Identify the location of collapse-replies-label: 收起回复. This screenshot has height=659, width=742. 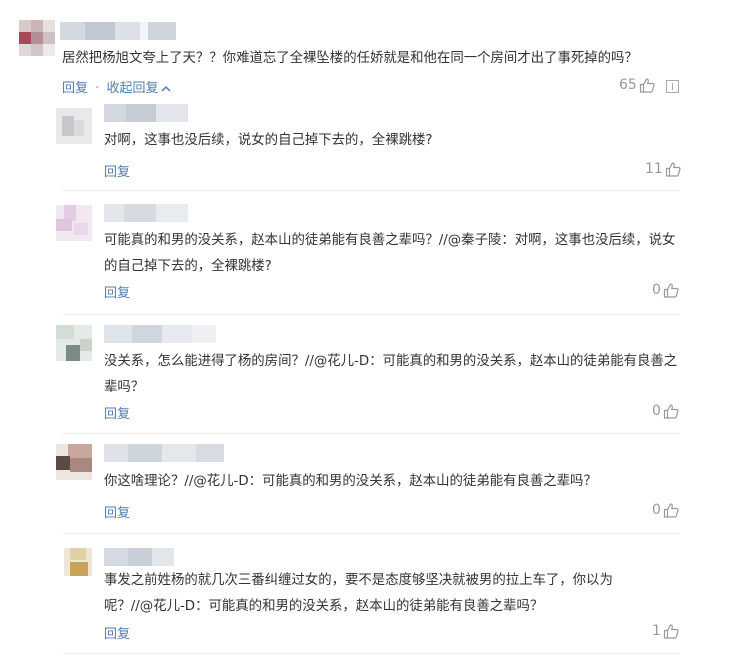
(132, 88).